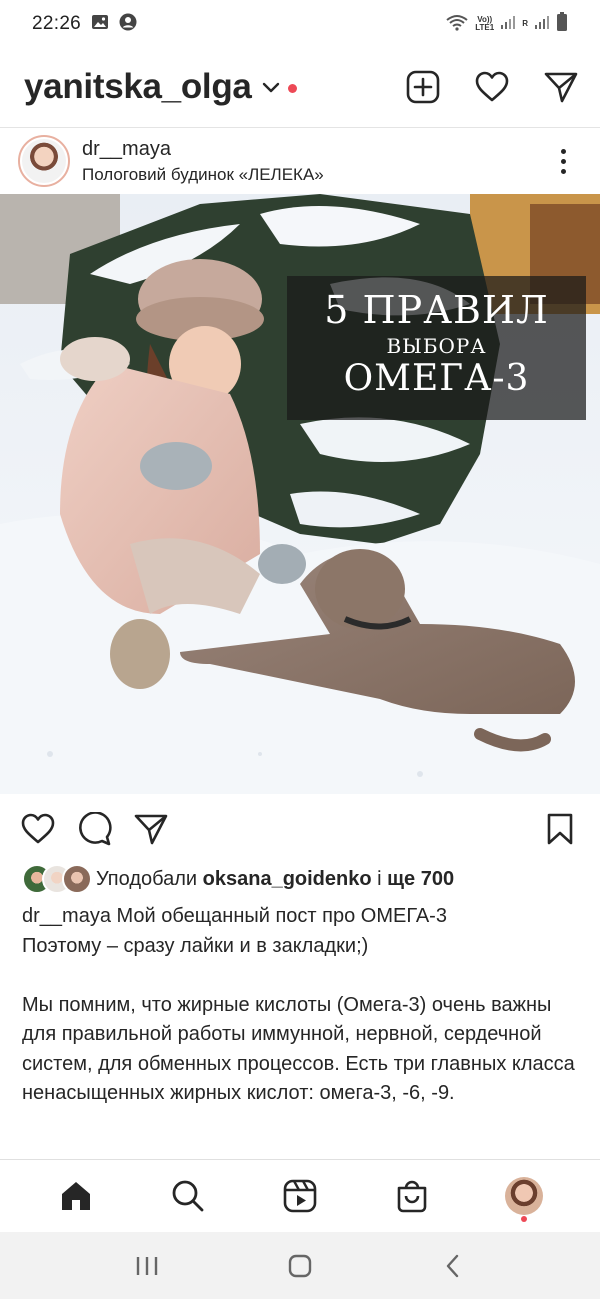 The height and width of the screenshot is (1299, 600). I want to click on post-header: dr__maya Пологовий будинок «ЛЕЛЕКА», so click(300, 161).